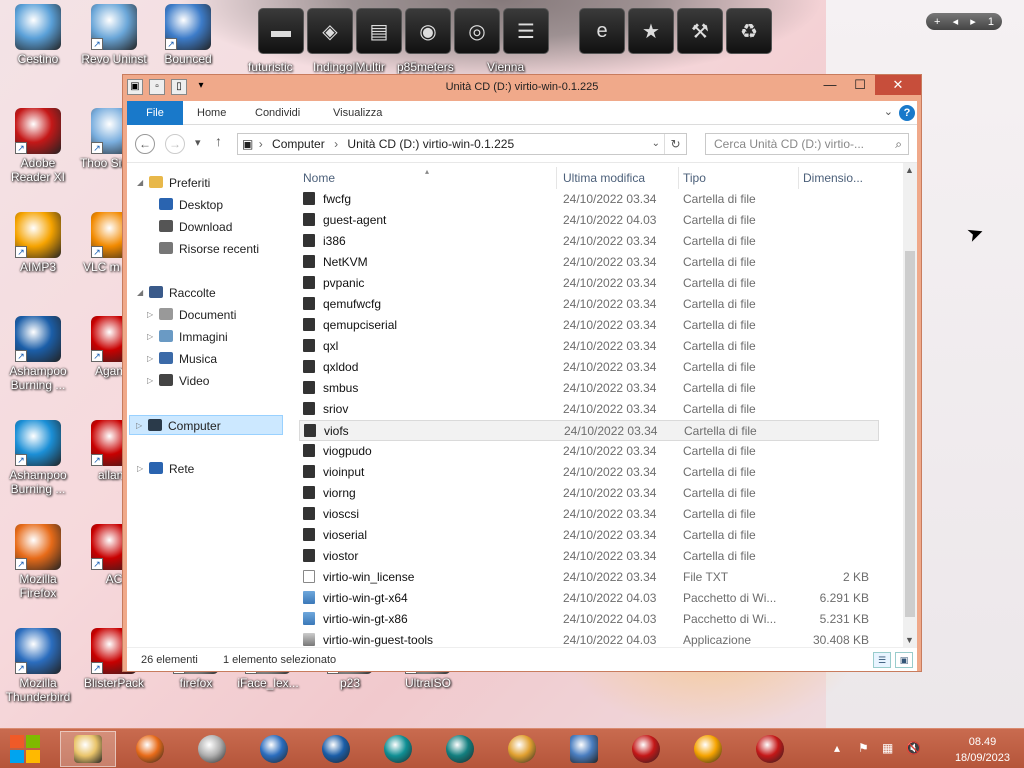 The width and height of the screenshot is (1024, 768). I want to click on desktop-icon: Cestino, so click(38, 35).